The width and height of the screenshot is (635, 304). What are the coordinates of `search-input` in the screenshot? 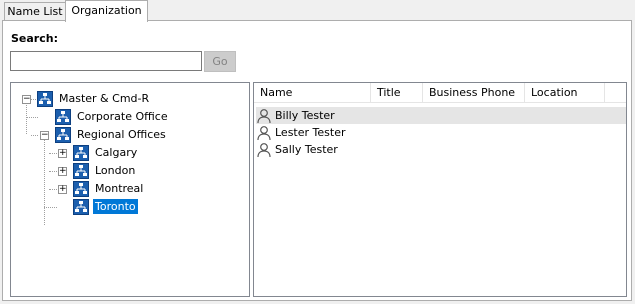 It's located at (106, 61).